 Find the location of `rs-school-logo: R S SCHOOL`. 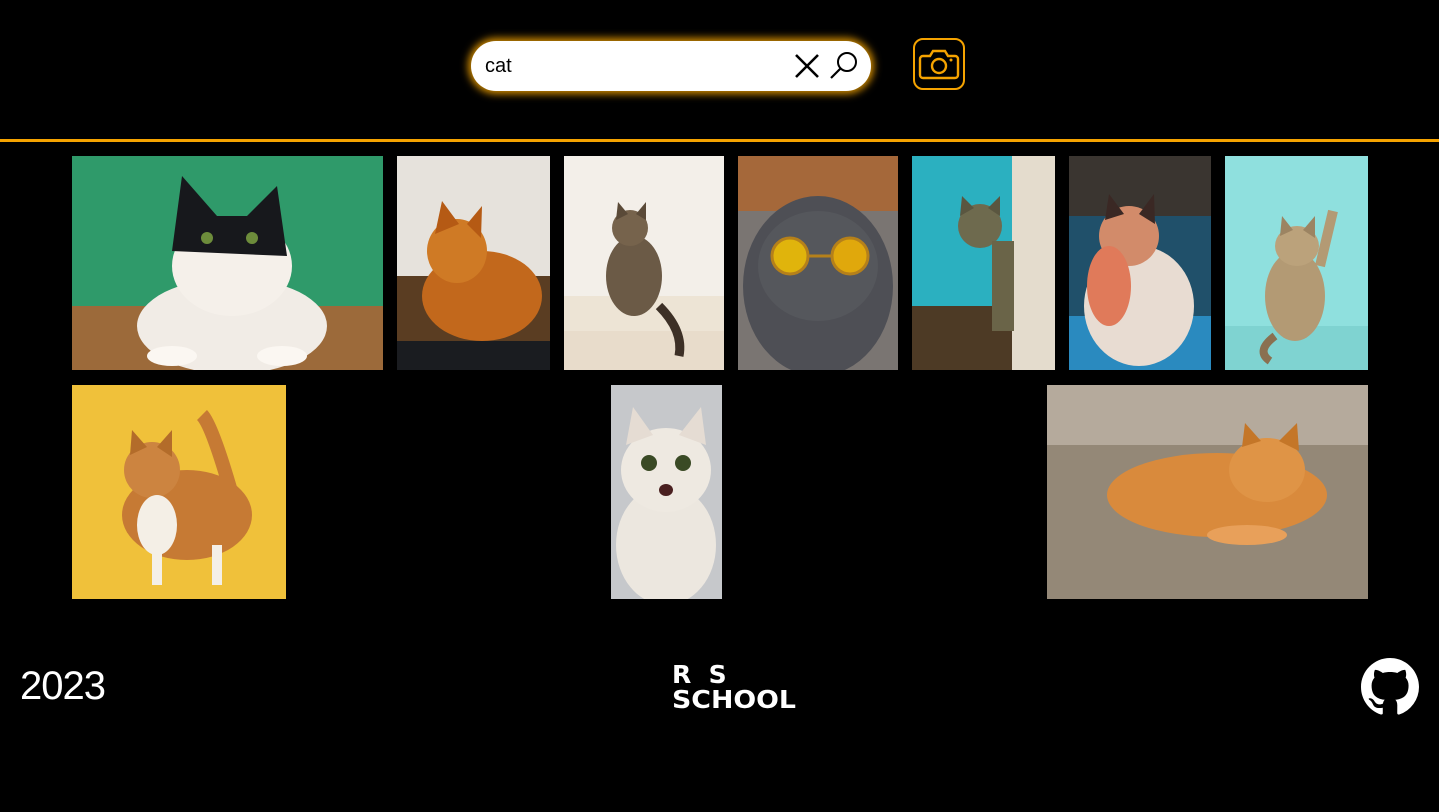

rs-school-logo: R S SCHOOL is located at coordinates (735, 687).